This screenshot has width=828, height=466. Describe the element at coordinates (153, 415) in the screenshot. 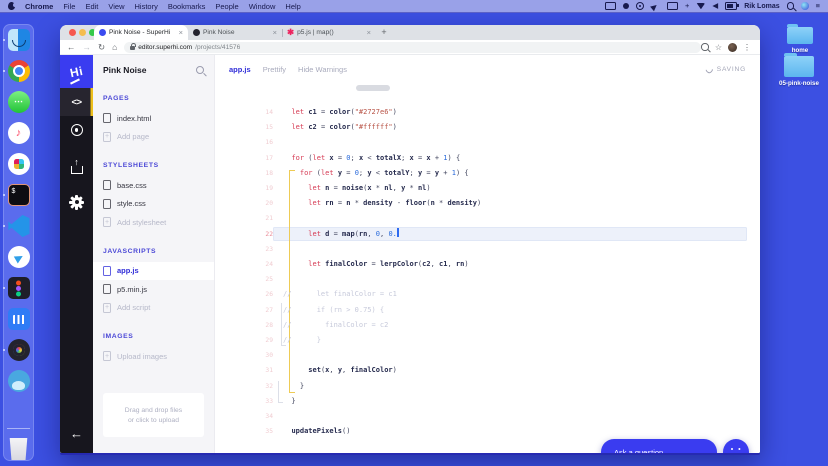

I see `upload-dropzone: Drag and drop files or click to upload` at that location.